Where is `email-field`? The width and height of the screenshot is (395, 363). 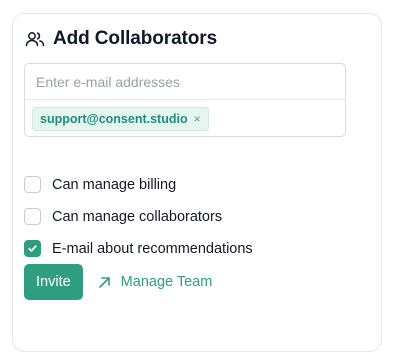 email-field is located at coordinates (185, 81).